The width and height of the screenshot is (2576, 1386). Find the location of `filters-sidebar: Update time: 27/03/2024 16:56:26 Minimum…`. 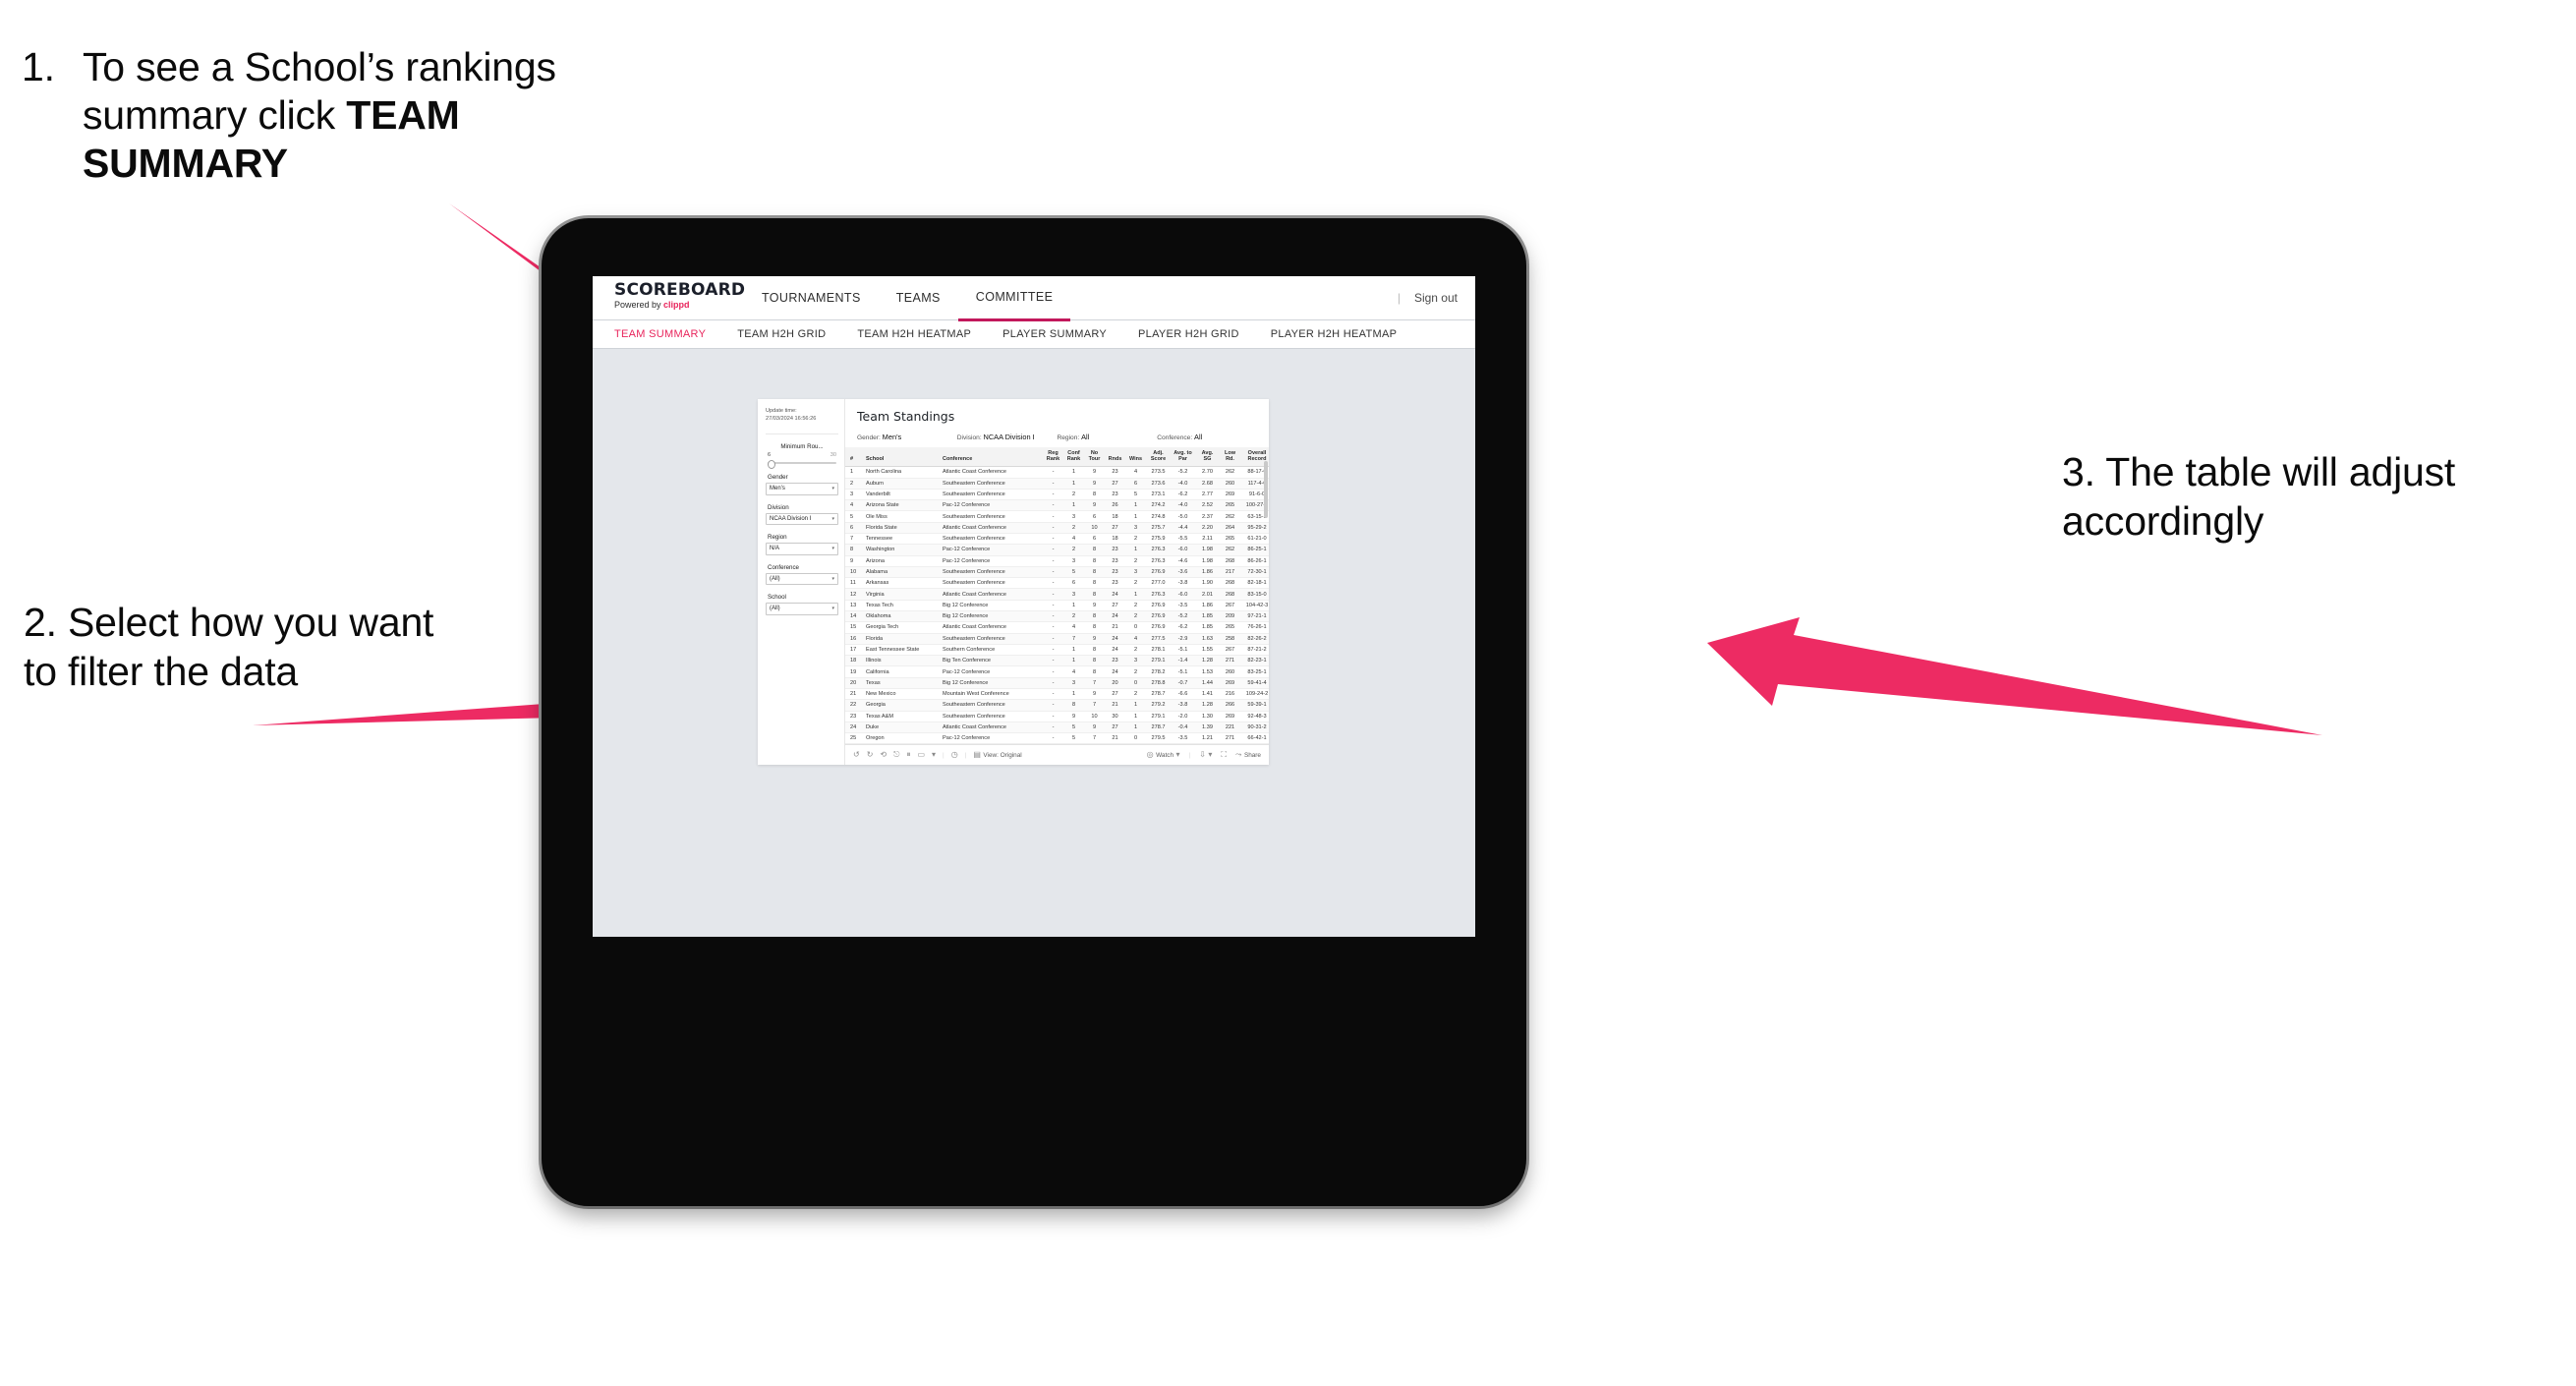

filters-sidebar: Update time: 27/03/2024 16:56:26 Minimum… is located at coordinates (802, 582).